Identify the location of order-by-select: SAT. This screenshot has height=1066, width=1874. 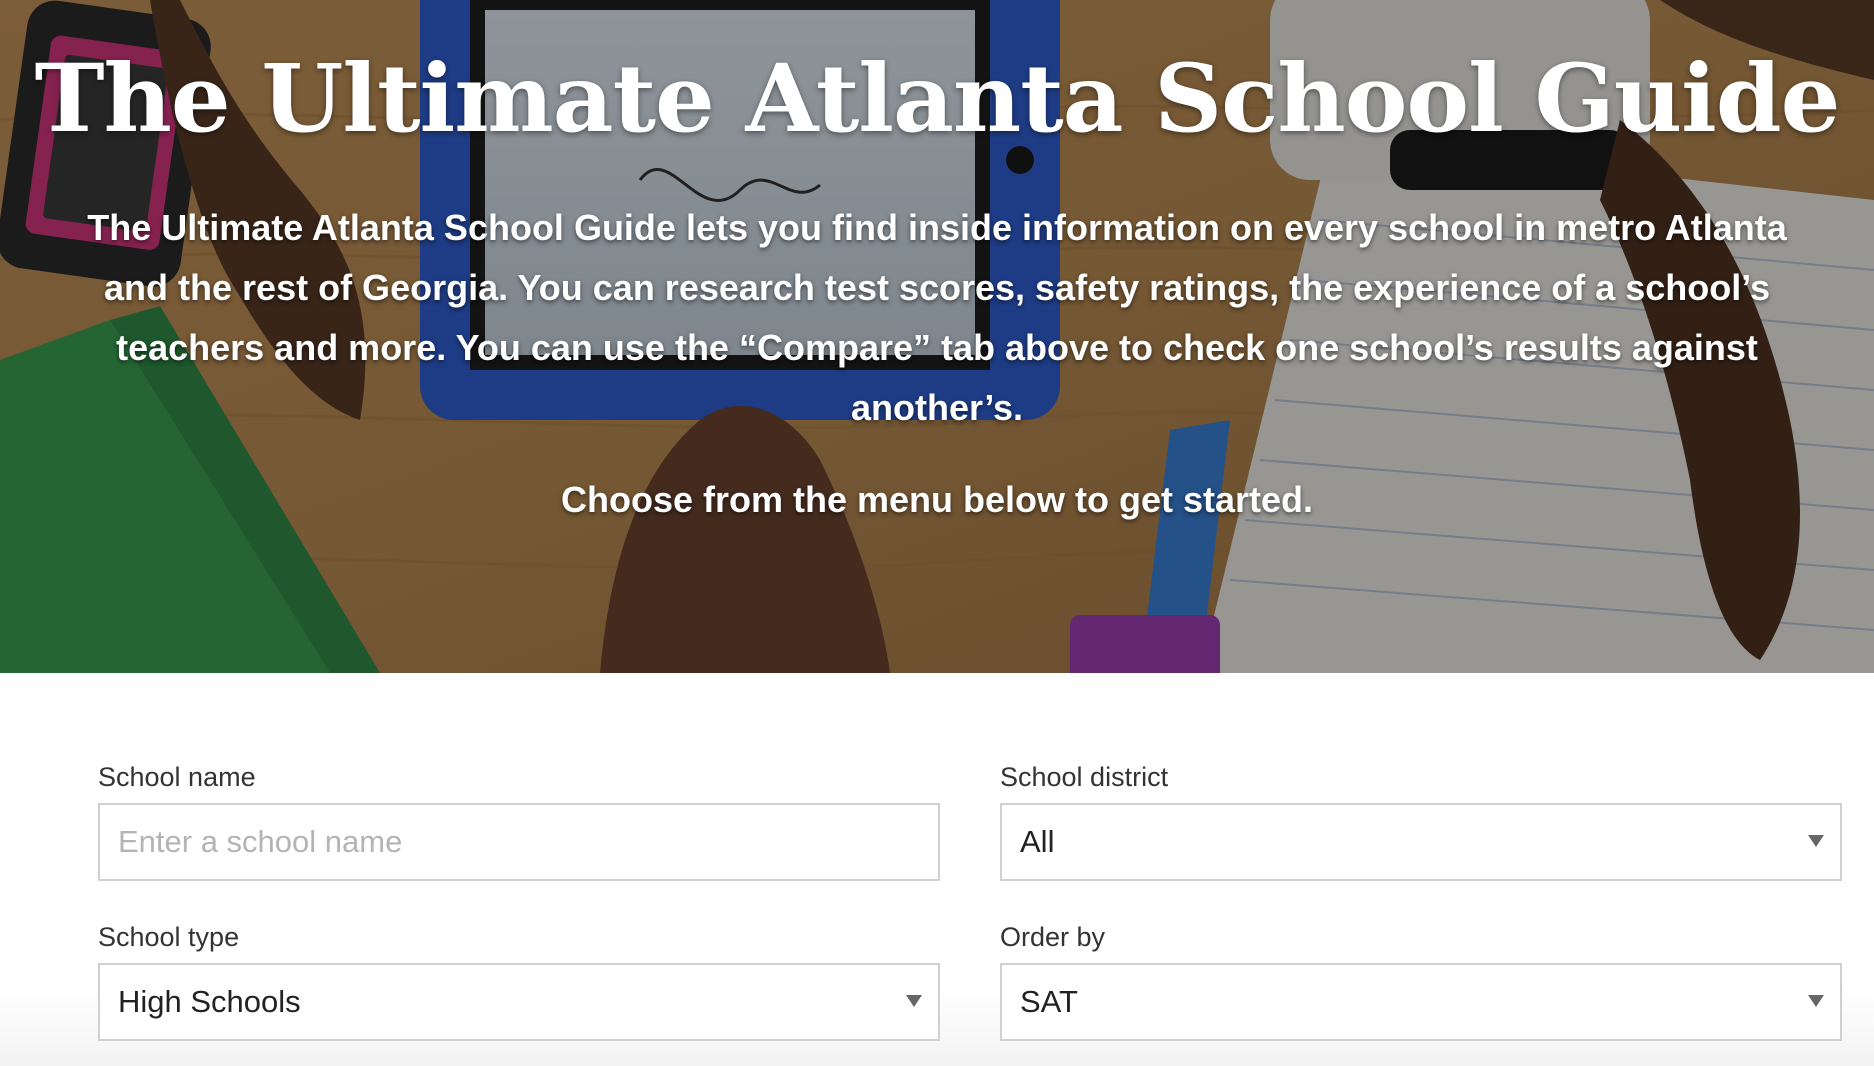
(1421, 1002).